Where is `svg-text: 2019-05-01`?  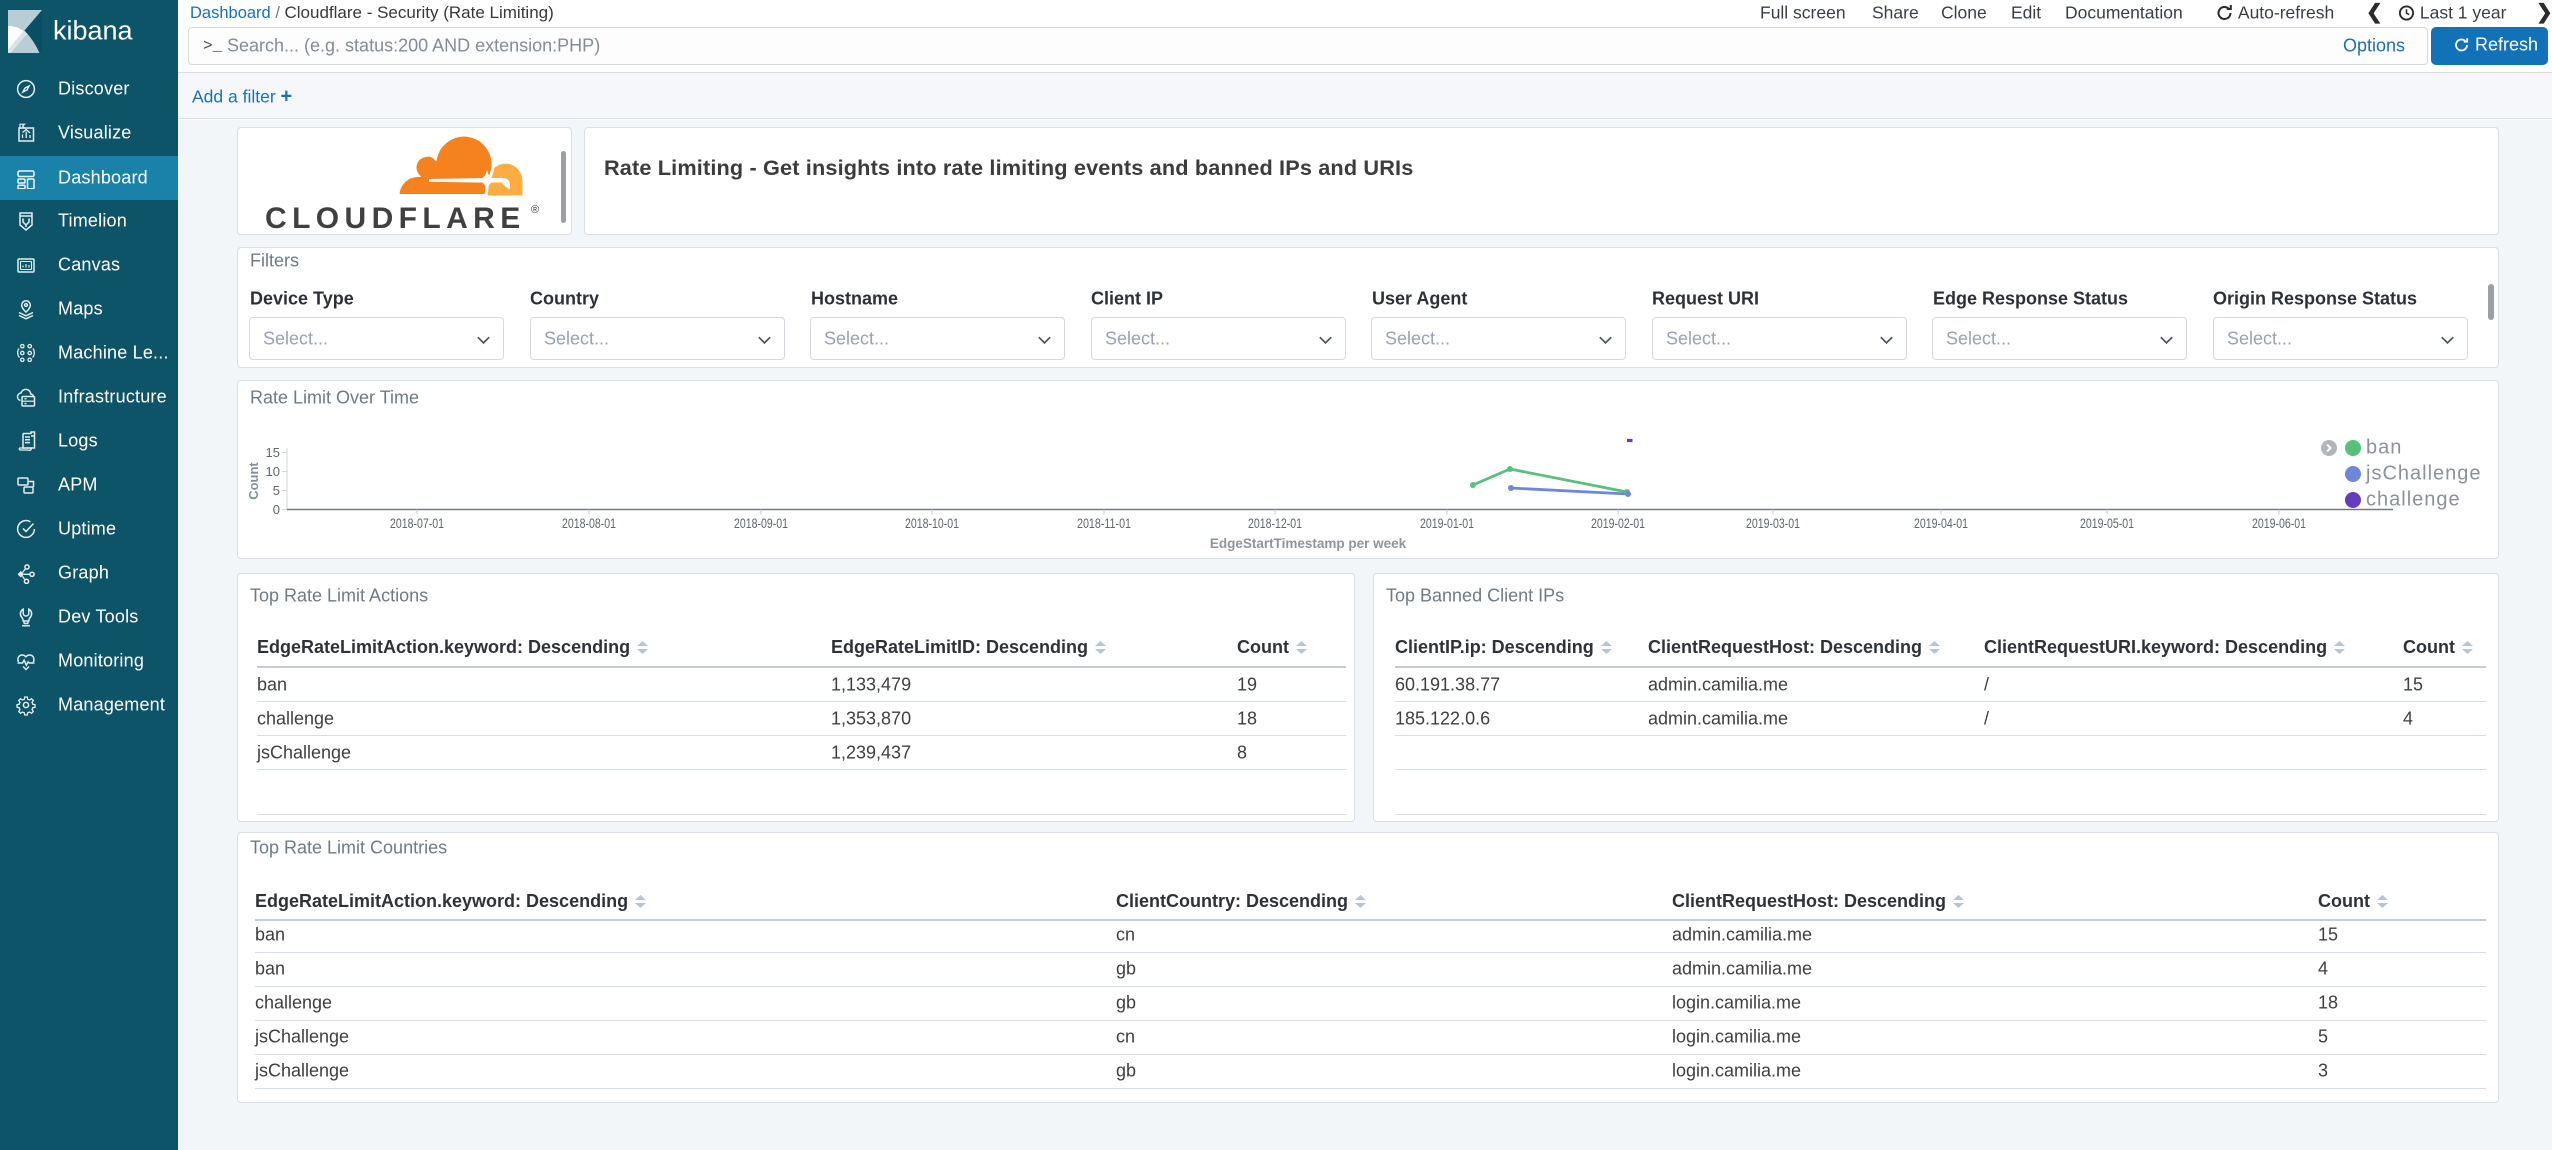 svg-text: 2019-05-01 is located at coordinates (2107, 523).